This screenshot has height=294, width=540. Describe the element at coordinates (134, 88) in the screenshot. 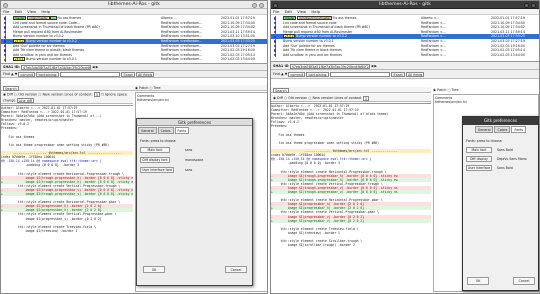

I see `search-row: Search` at that location.